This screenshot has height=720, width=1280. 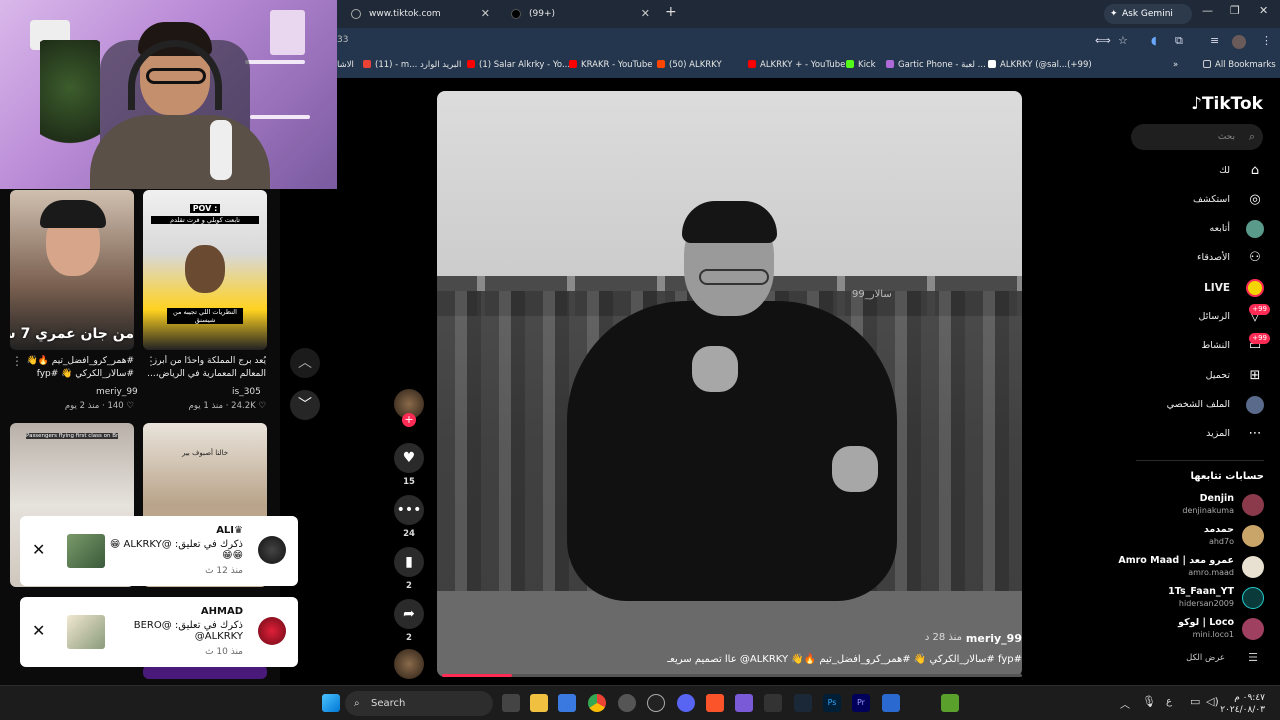 I want to click on nav-more: ⋯ المزيد, so click(x=1199, y=434).